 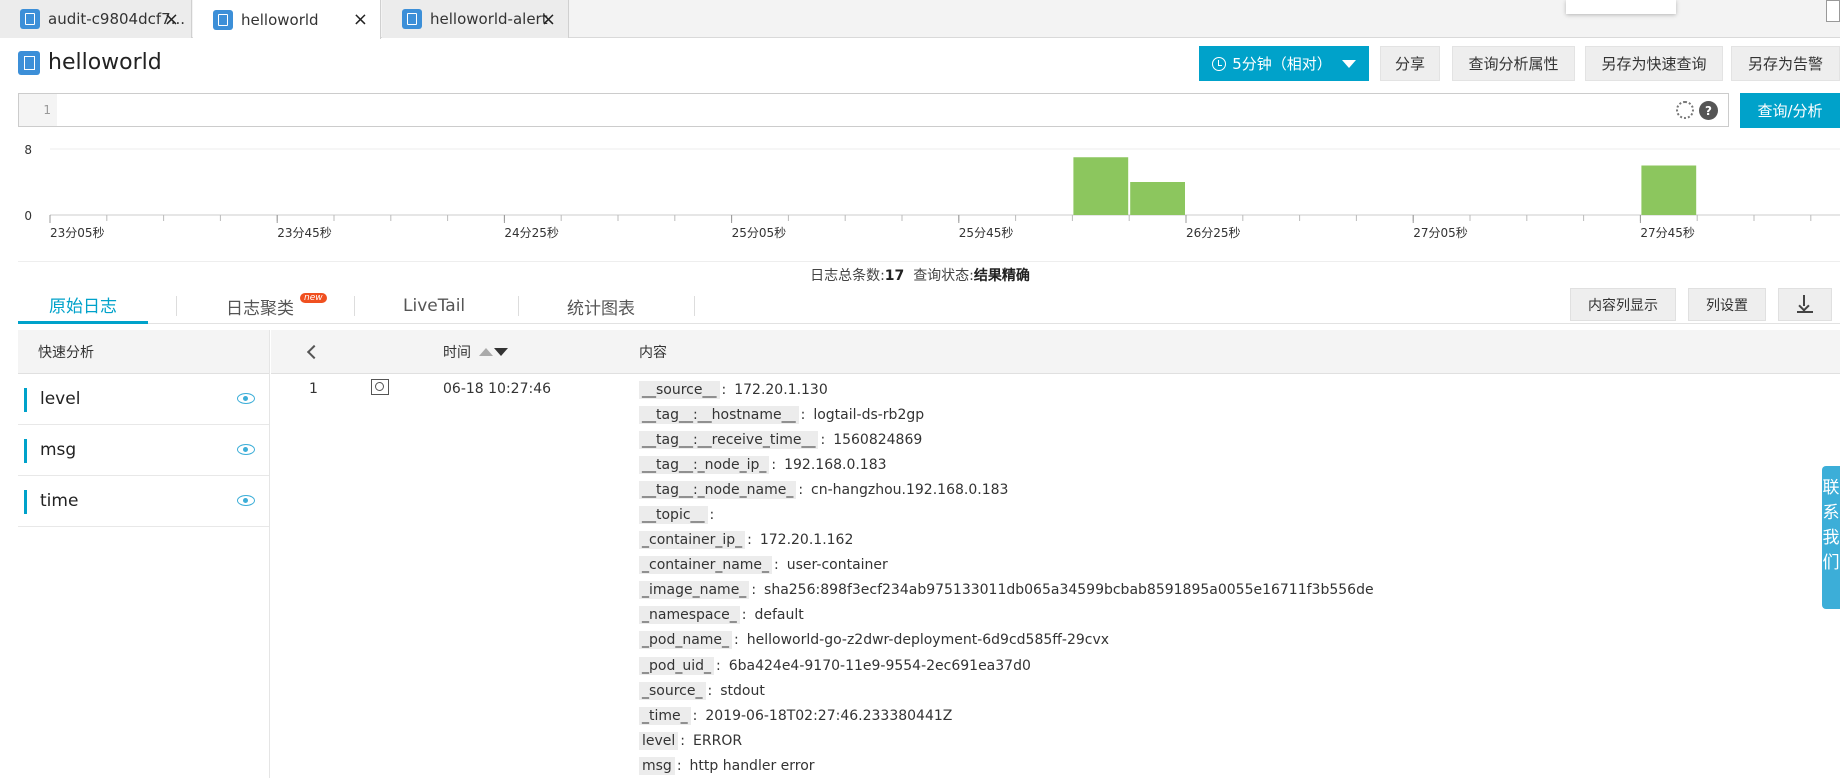 What do you see at coordinates (1790, 110) in the screenshot?
I see `search-analyze-button: 查询/分析` at bounding box center [1790, 110].